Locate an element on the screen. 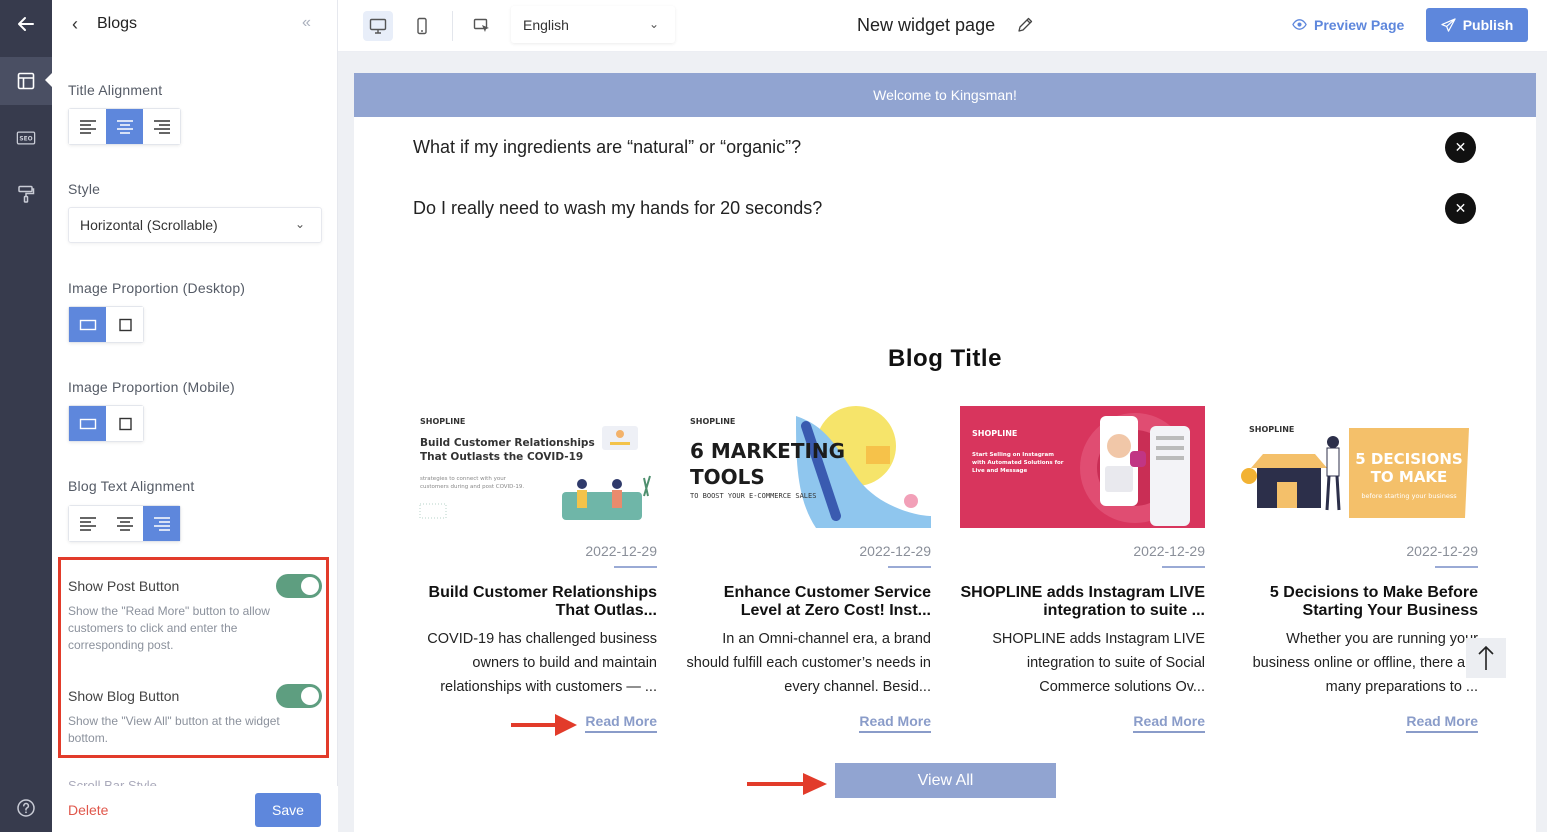  arrow-up-icon is located at coordinates (1486, 657).